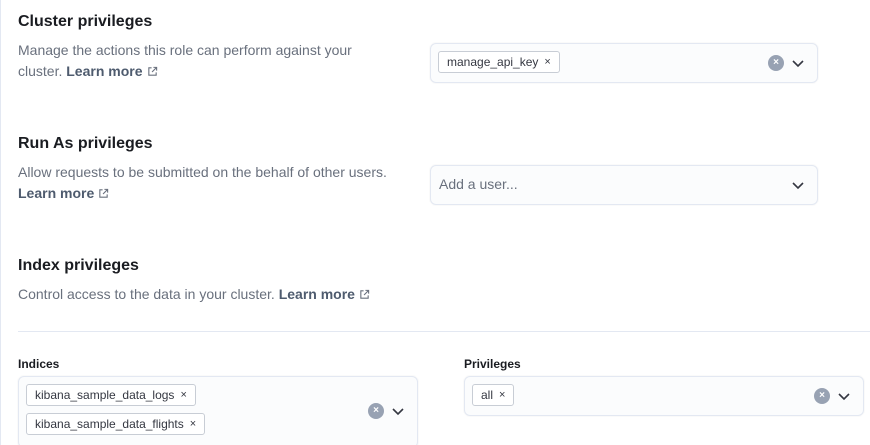 This screenshot has height=445, width=870. I want to click on cluster-chips: manage_api_key ×, so click(499, 65).